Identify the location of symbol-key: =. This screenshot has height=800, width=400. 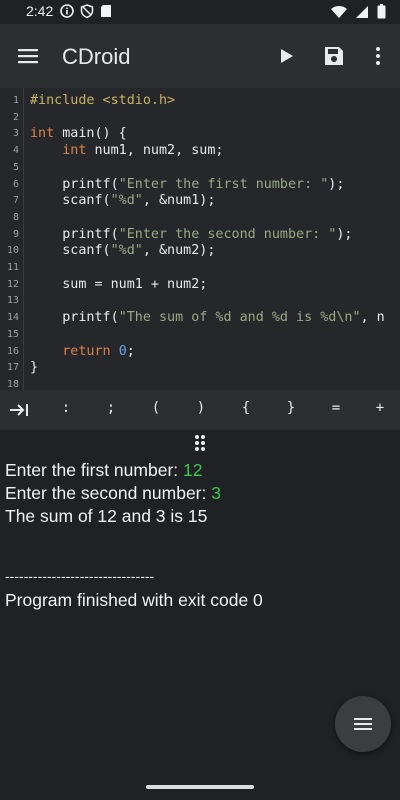
(336, 408).